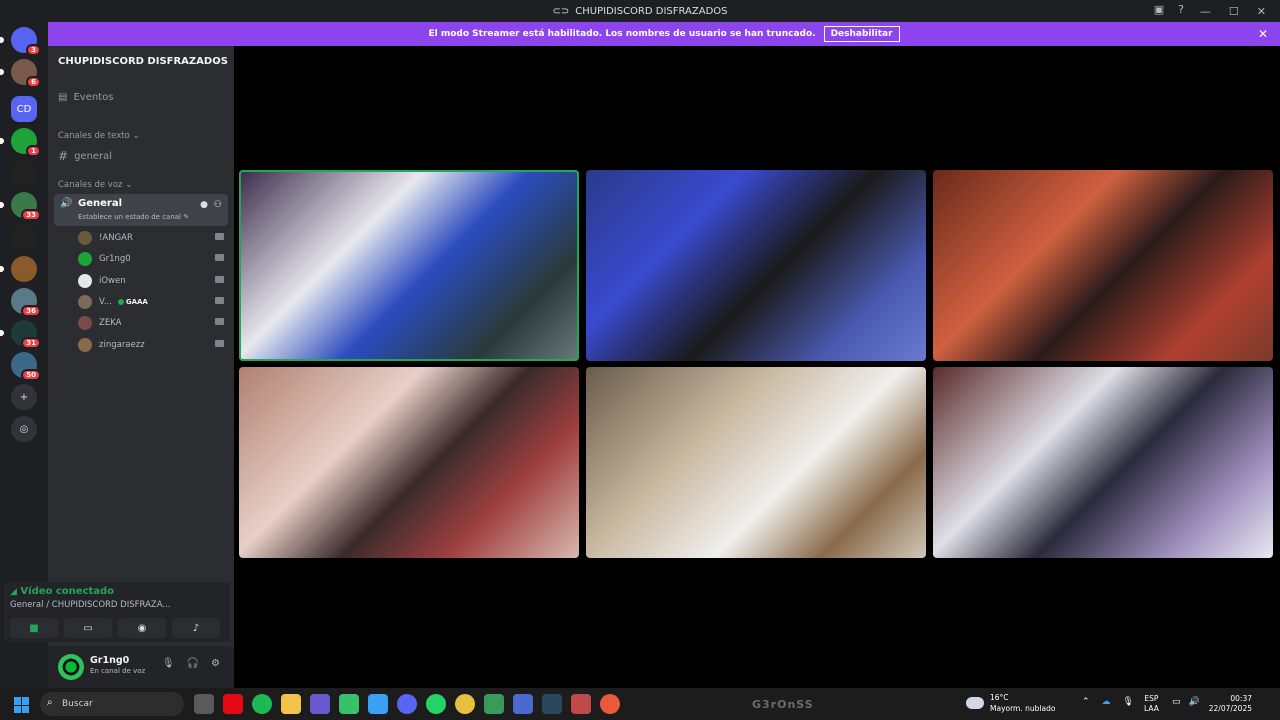 This screenshot has width=1280, height=720. I want to click on discord-icon, so click(407, 704).